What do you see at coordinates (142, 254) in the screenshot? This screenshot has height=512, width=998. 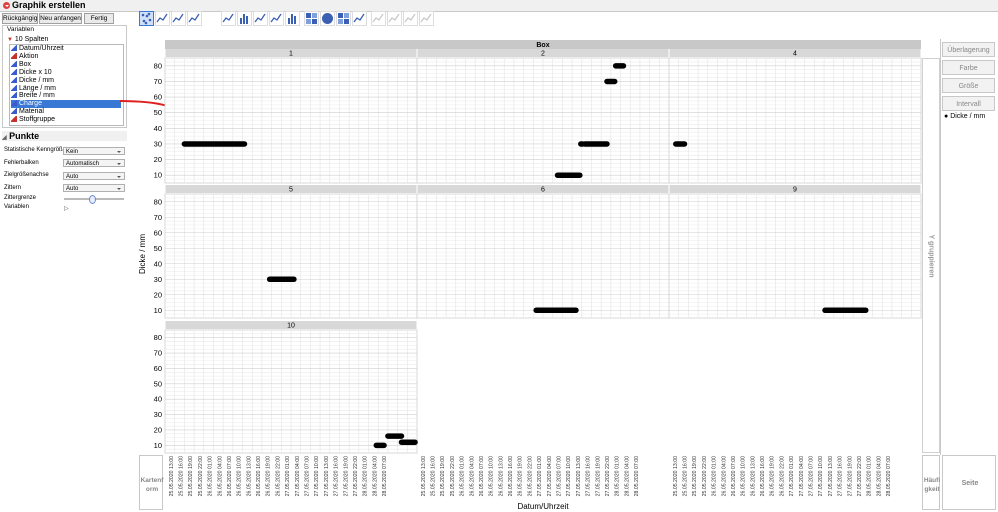 I see `y-axis-label: Dicke / mm` at bounding box center [142, 254].